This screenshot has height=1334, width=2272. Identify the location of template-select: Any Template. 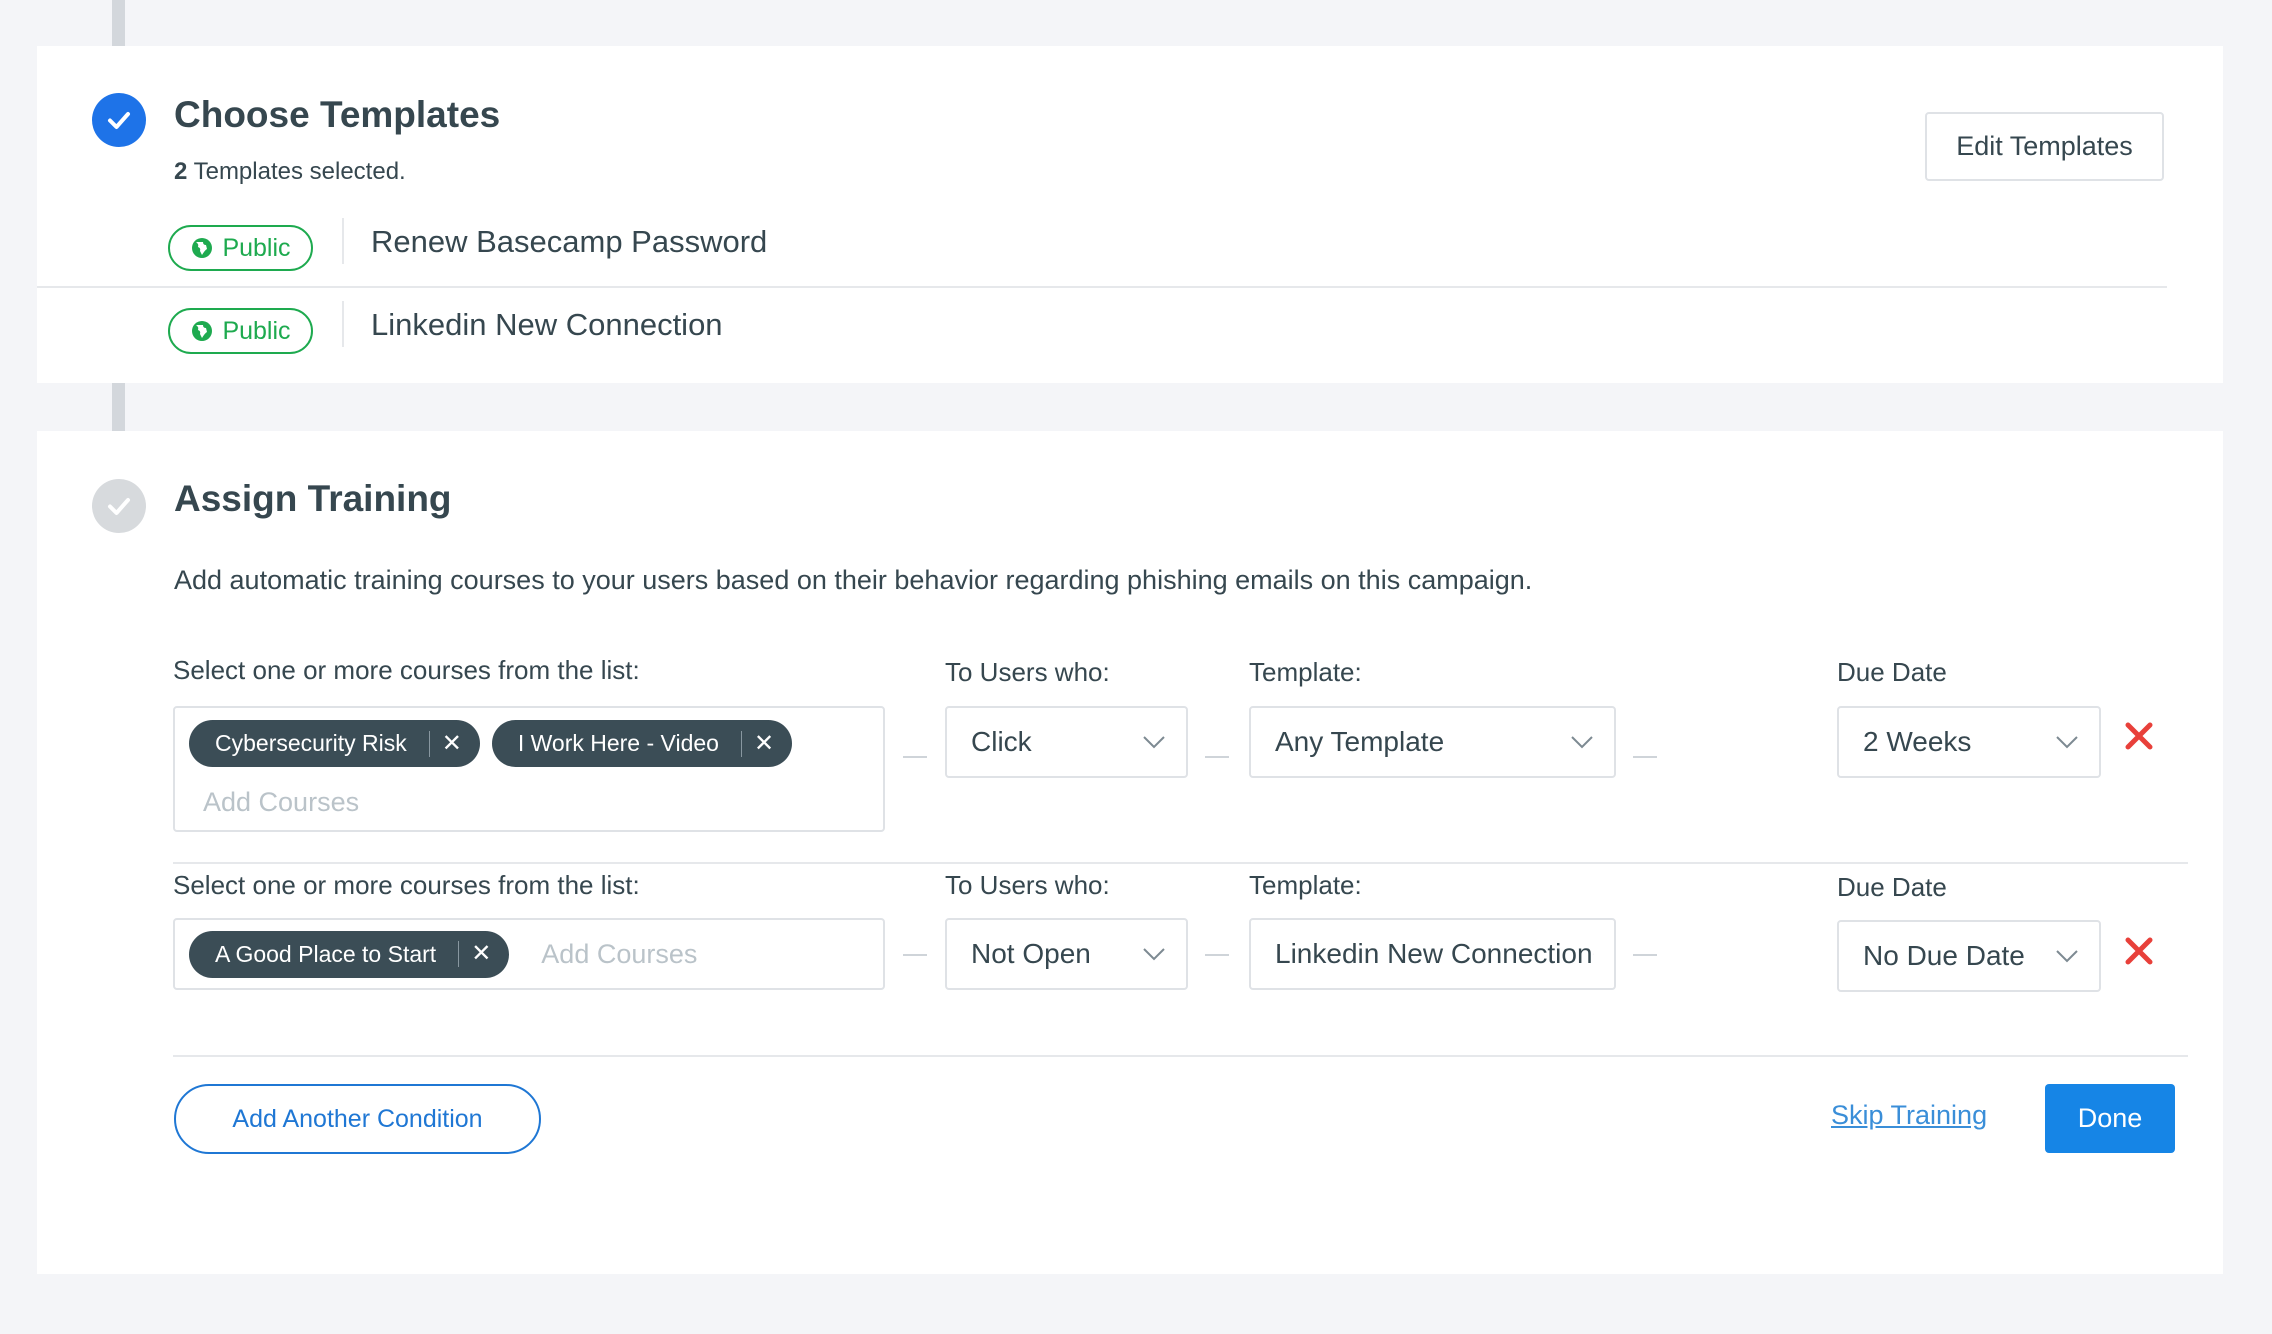
(1432, 742).